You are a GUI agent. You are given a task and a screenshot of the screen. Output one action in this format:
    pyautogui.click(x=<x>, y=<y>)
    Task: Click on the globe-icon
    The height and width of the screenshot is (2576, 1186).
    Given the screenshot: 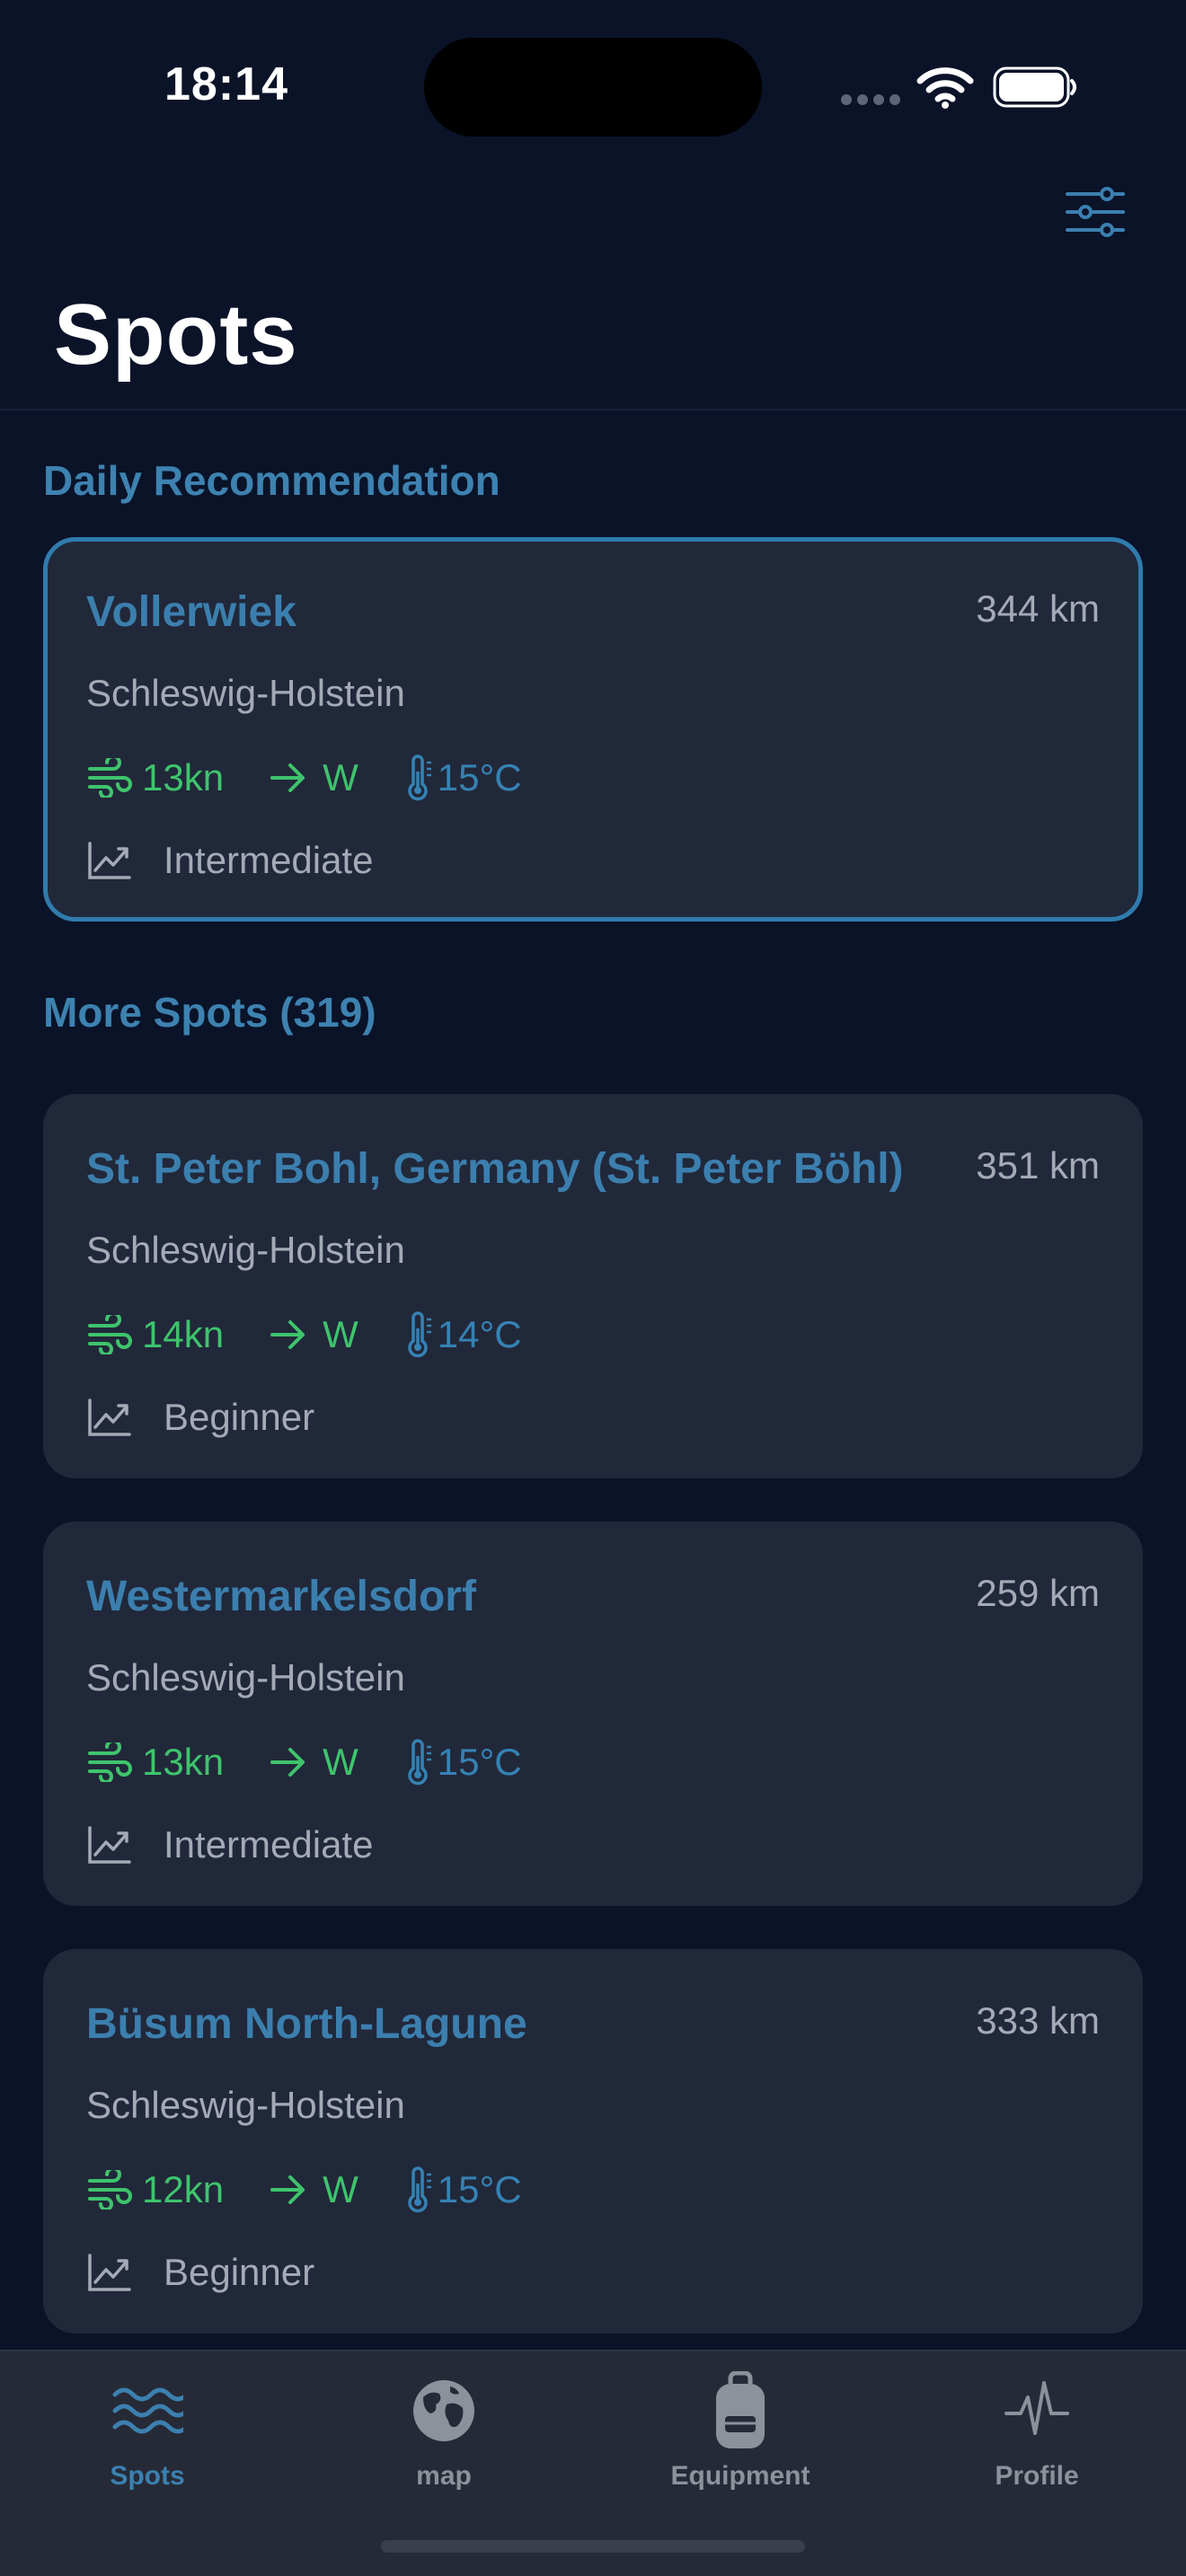 What is the action you would take?
    pyautogui.click(x=443, y=2410)
    